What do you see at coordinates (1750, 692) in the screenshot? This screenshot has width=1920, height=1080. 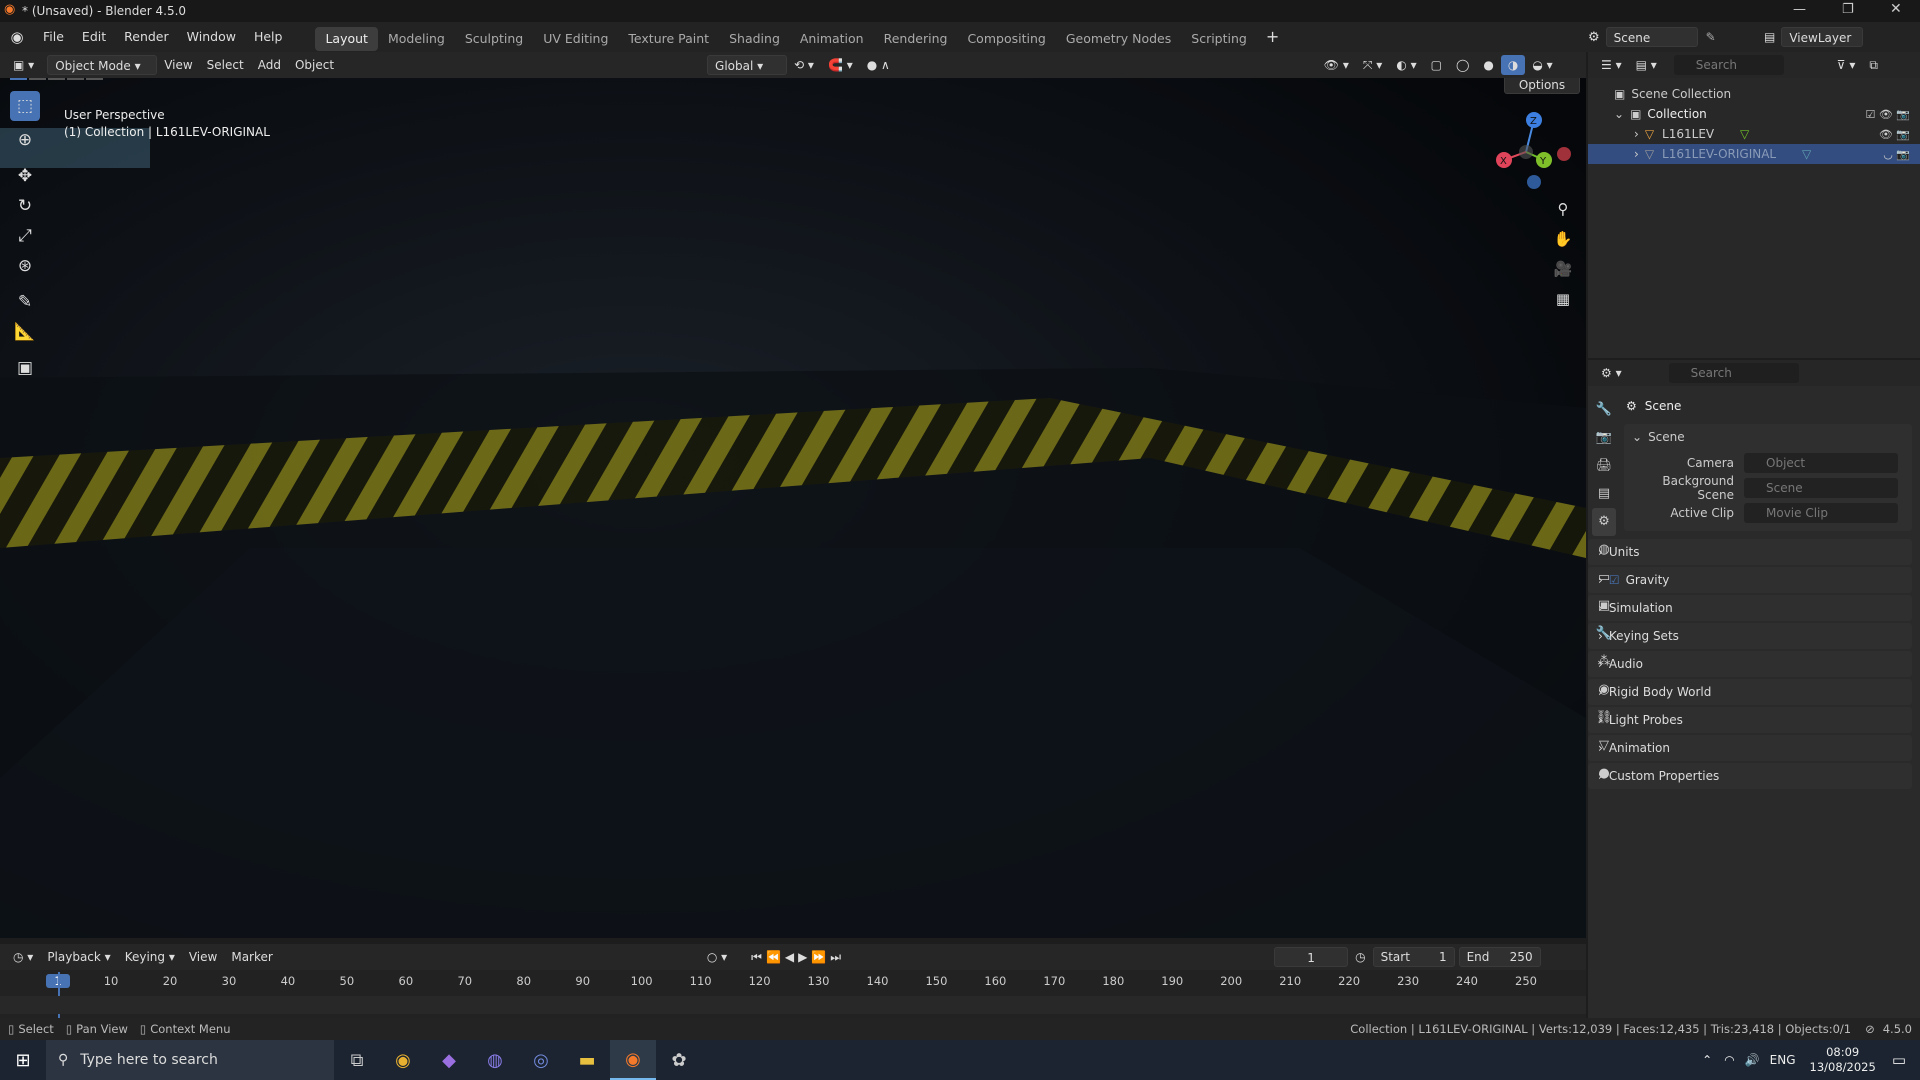 I see `section-rigid-body-world: › Rigid Body World` at bounding box center [1750, 692].